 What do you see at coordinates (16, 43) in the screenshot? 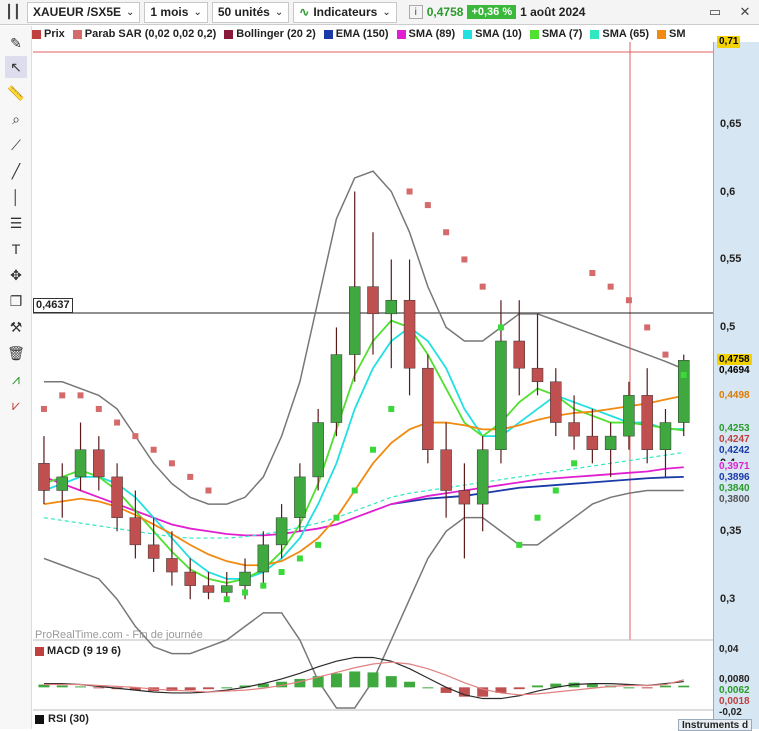
I see `pencil-icon: ✎` at bounding box center [16, 43].